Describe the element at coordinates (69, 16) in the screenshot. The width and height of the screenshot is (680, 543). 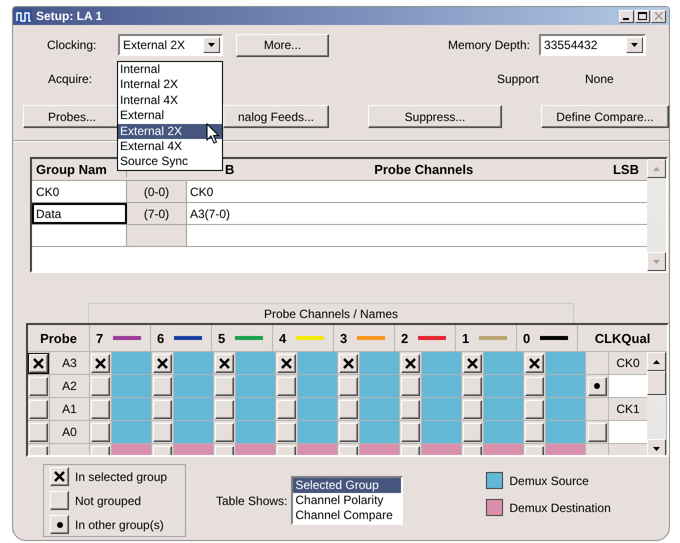
I see `window-title: Setup: LA 1` at that location.